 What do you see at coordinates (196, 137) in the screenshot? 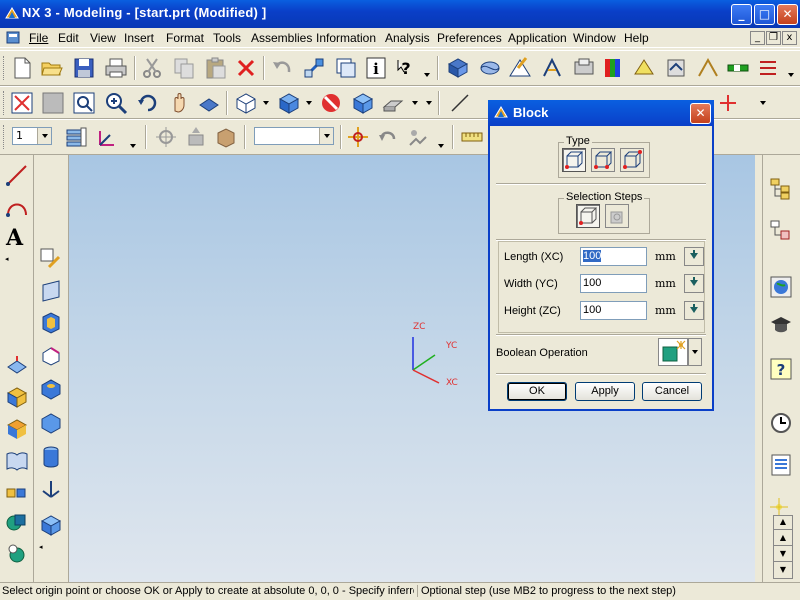
I see `move-icon` at bounding box center [196, 137].